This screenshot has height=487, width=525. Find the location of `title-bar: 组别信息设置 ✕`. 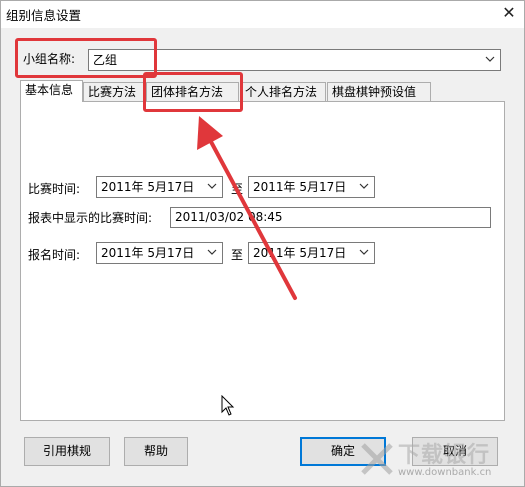

title-bar: 组别信息设置 ✕ is located at coordinates (262, 14).